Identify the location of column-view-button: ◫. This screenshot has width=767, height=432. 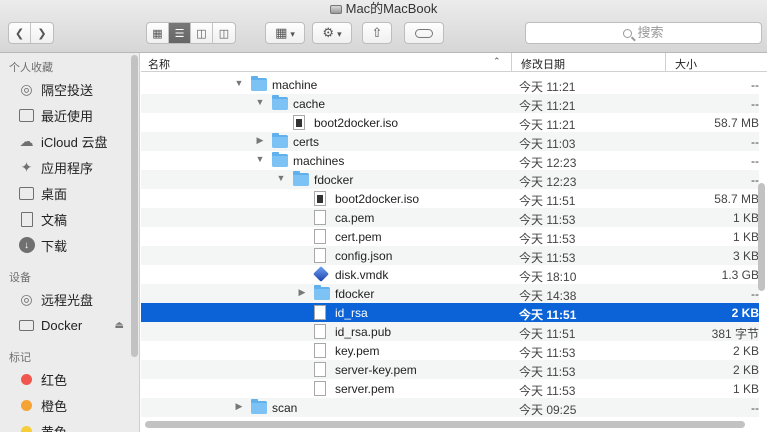
(202, 33).